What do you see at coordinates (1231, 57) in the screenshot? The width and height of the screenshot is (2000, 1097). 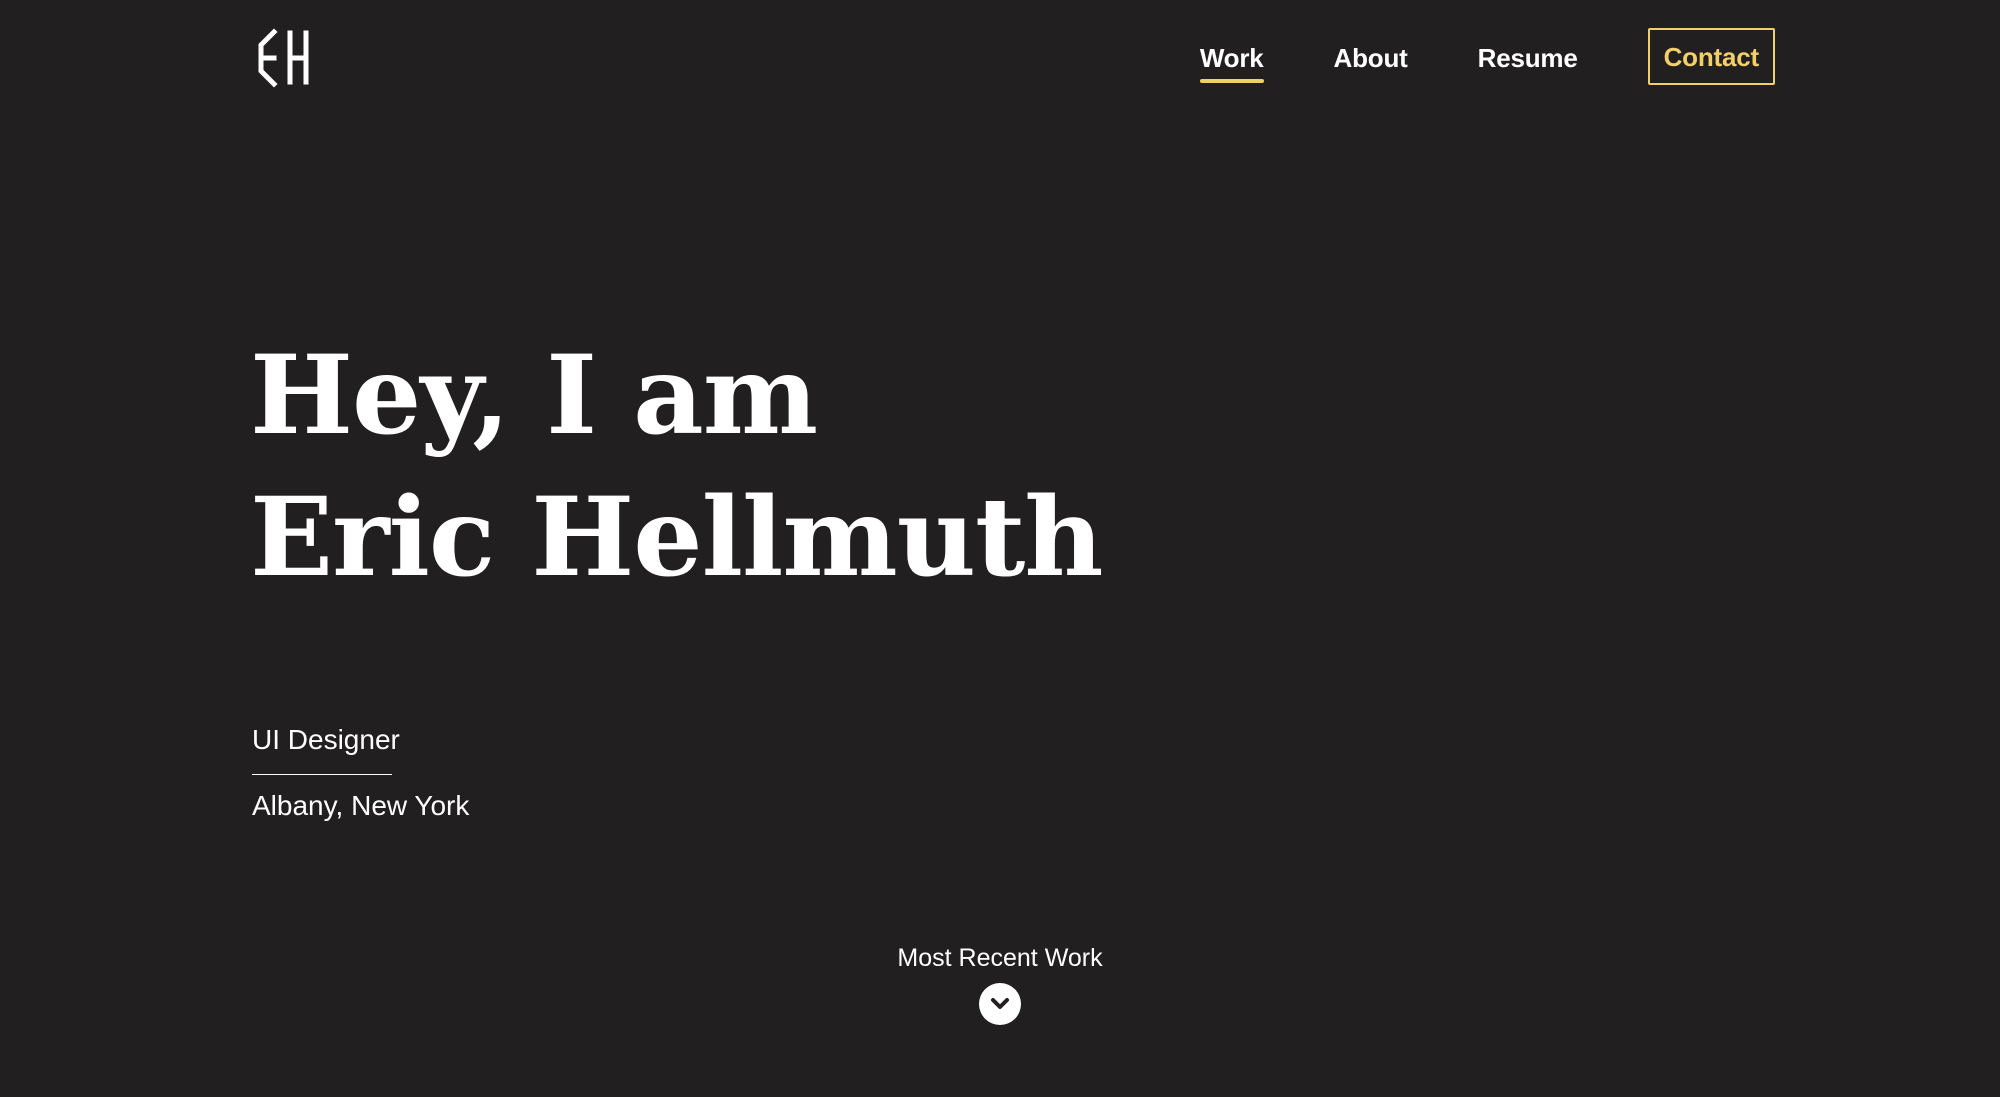 I see `nav-work-link: Work` at bounding box center [1231, 57].